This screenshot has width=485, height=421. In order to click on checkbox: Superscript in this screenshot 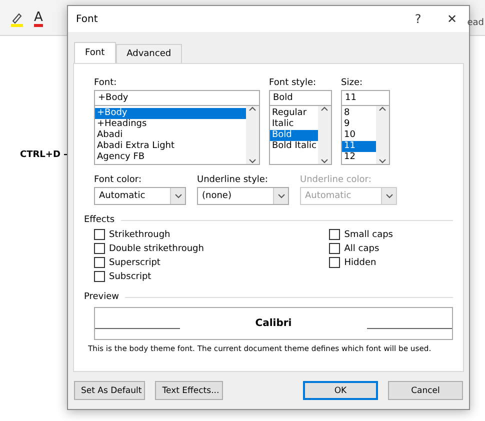, I will do `click(149, 262)`.